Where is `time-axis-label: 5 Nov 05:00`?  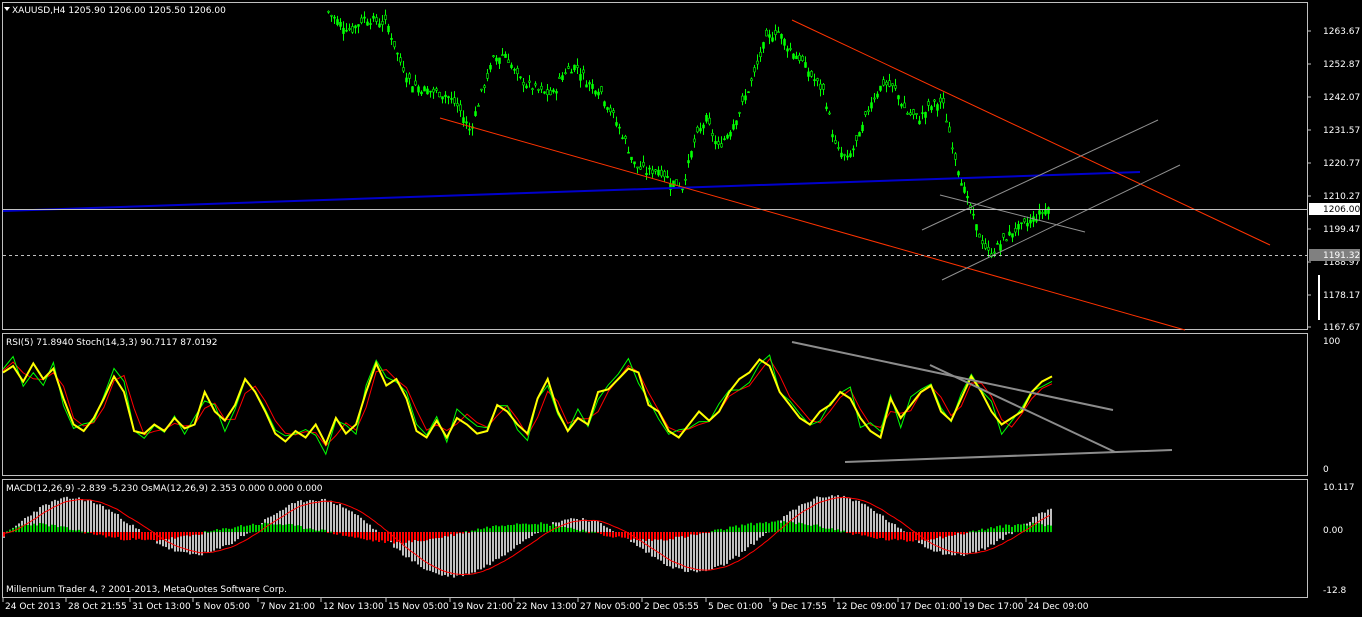
time-axis-label: 5 Nov 05:00 is located at coordinates (222, 607).